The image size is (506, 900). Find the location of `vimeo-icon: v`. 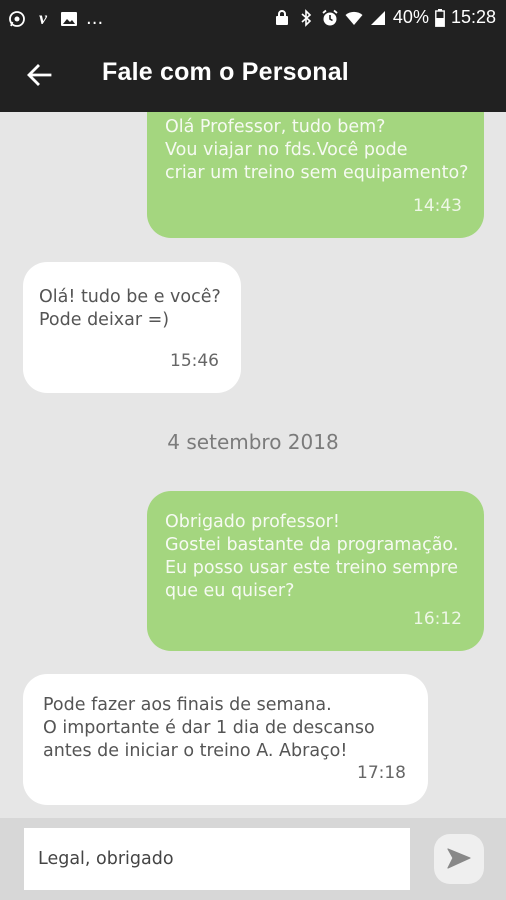

vimeo-icon: v is located at coordinates (43, 18).